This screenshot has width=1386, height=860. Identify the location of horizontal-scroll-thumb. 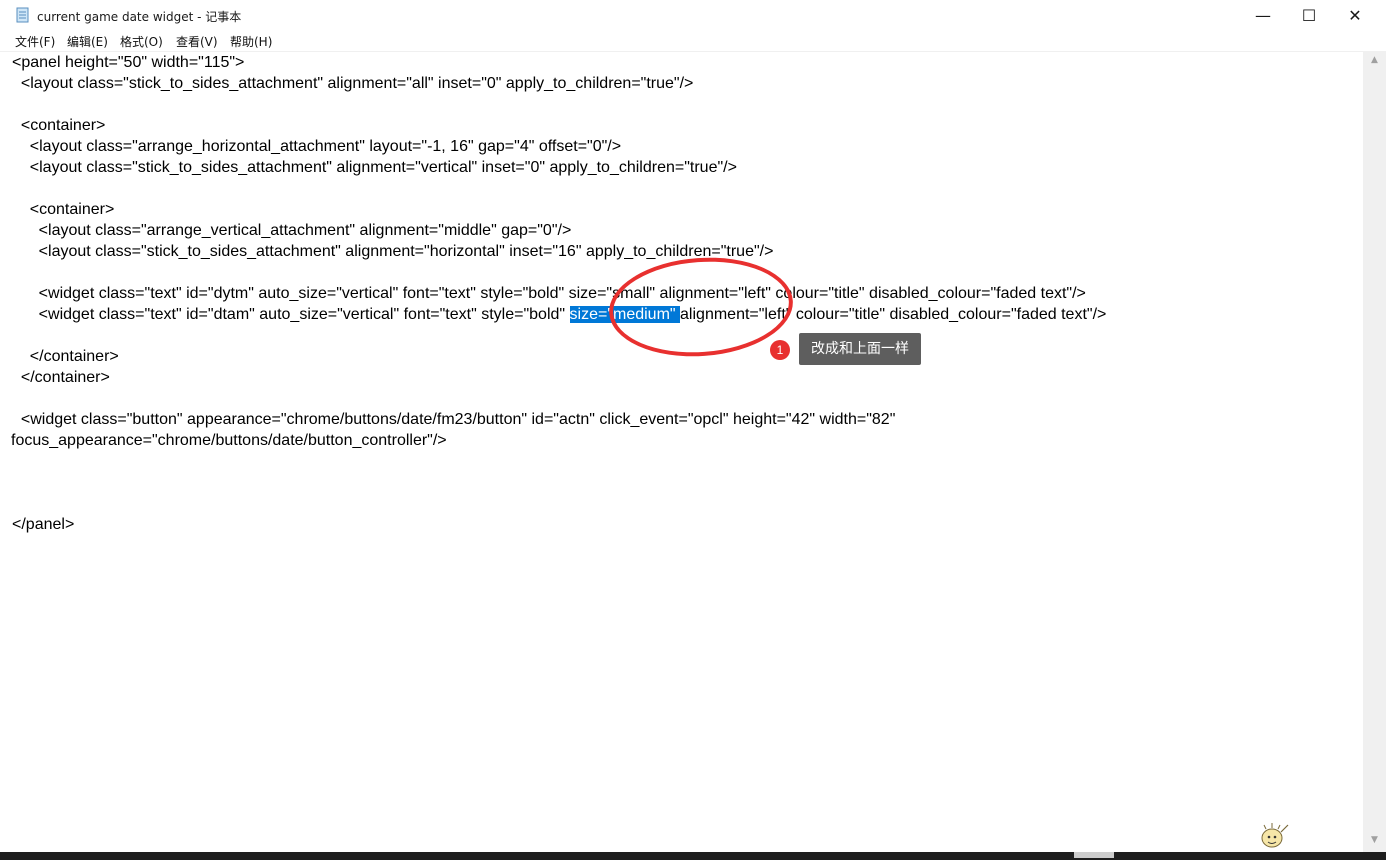
(1094, 855).